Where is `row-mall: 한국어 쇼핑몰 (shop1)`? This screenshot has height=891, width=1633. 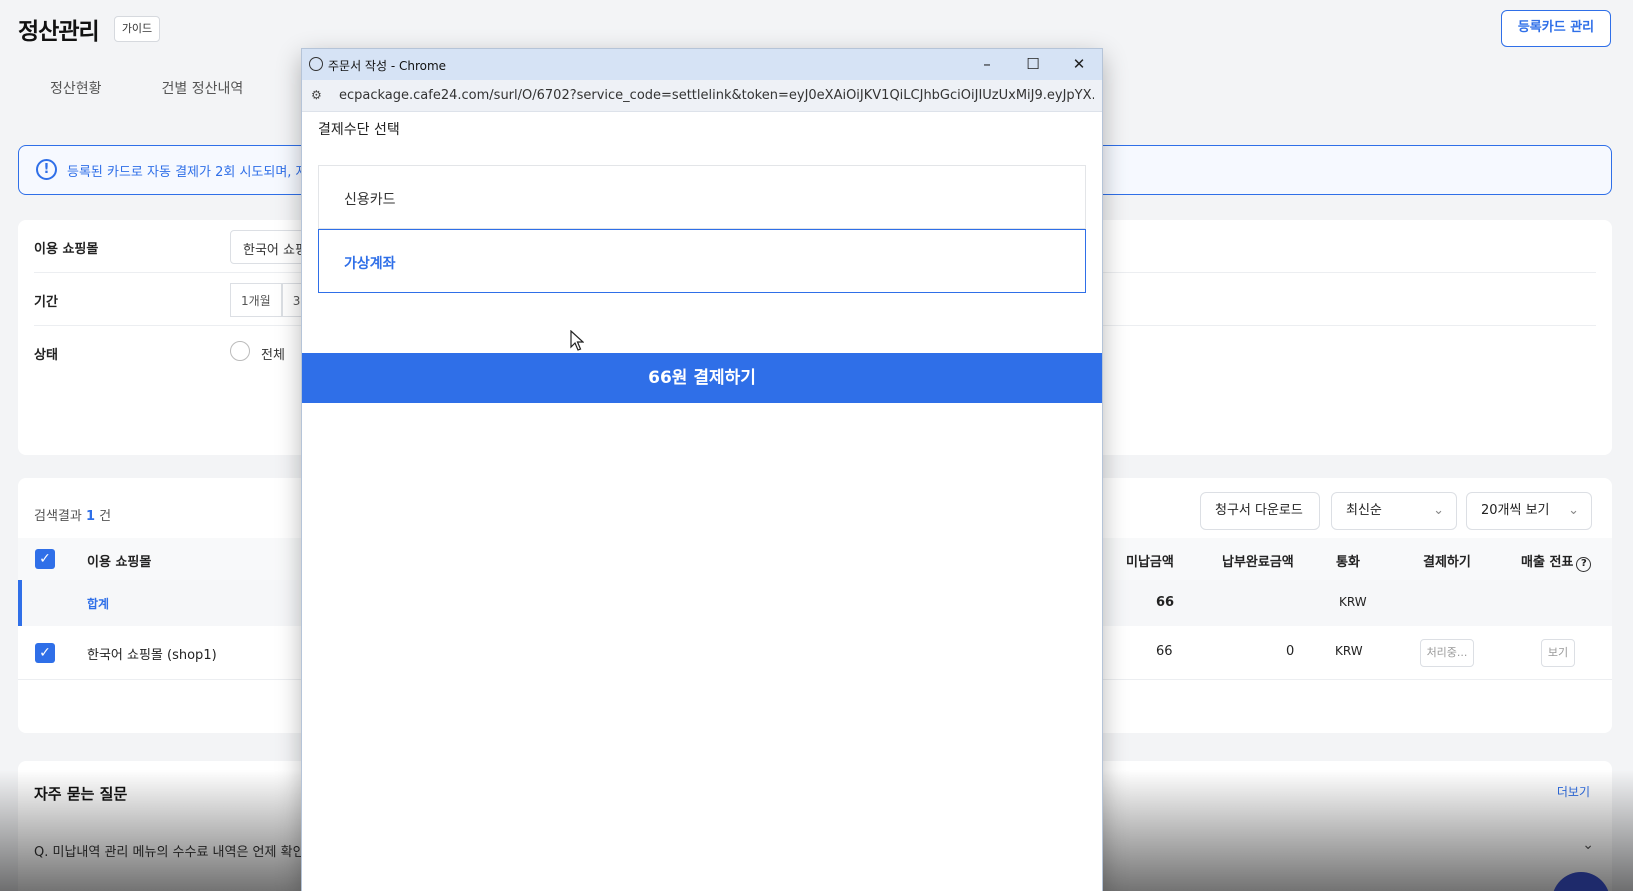
row-mall: 한국어 쇼핑몰 (shop1) is located at coordinates (152, 655).